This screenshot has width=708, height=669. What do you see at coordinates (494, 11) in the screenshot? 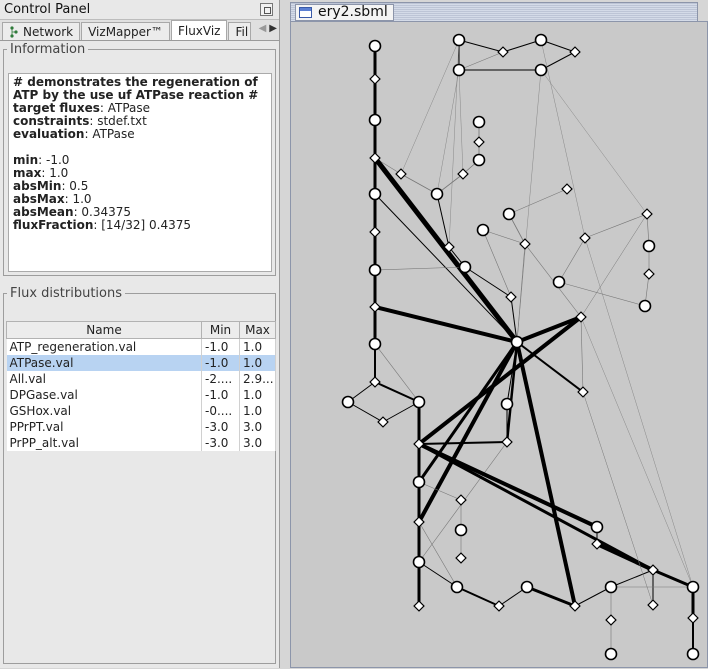
I see `network-view-titlebar: ery2.sbml` at bounding box center [494, 11].